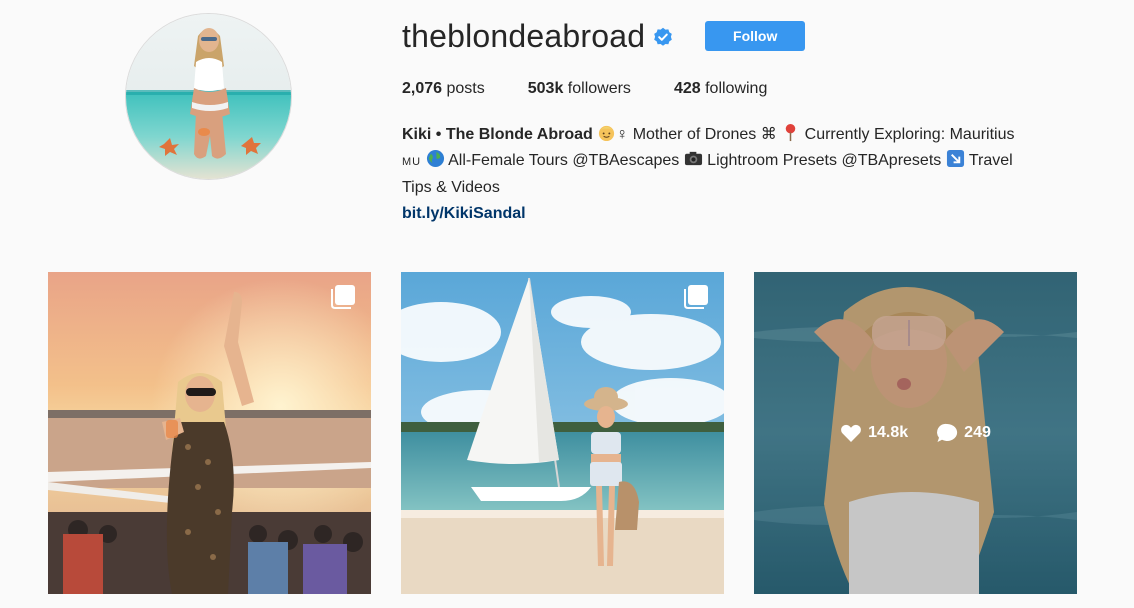  What do you see at coordinates (888, 432) in the screenshot?
I see `likes-count: 14.8k` at bounding box center [888, 432].